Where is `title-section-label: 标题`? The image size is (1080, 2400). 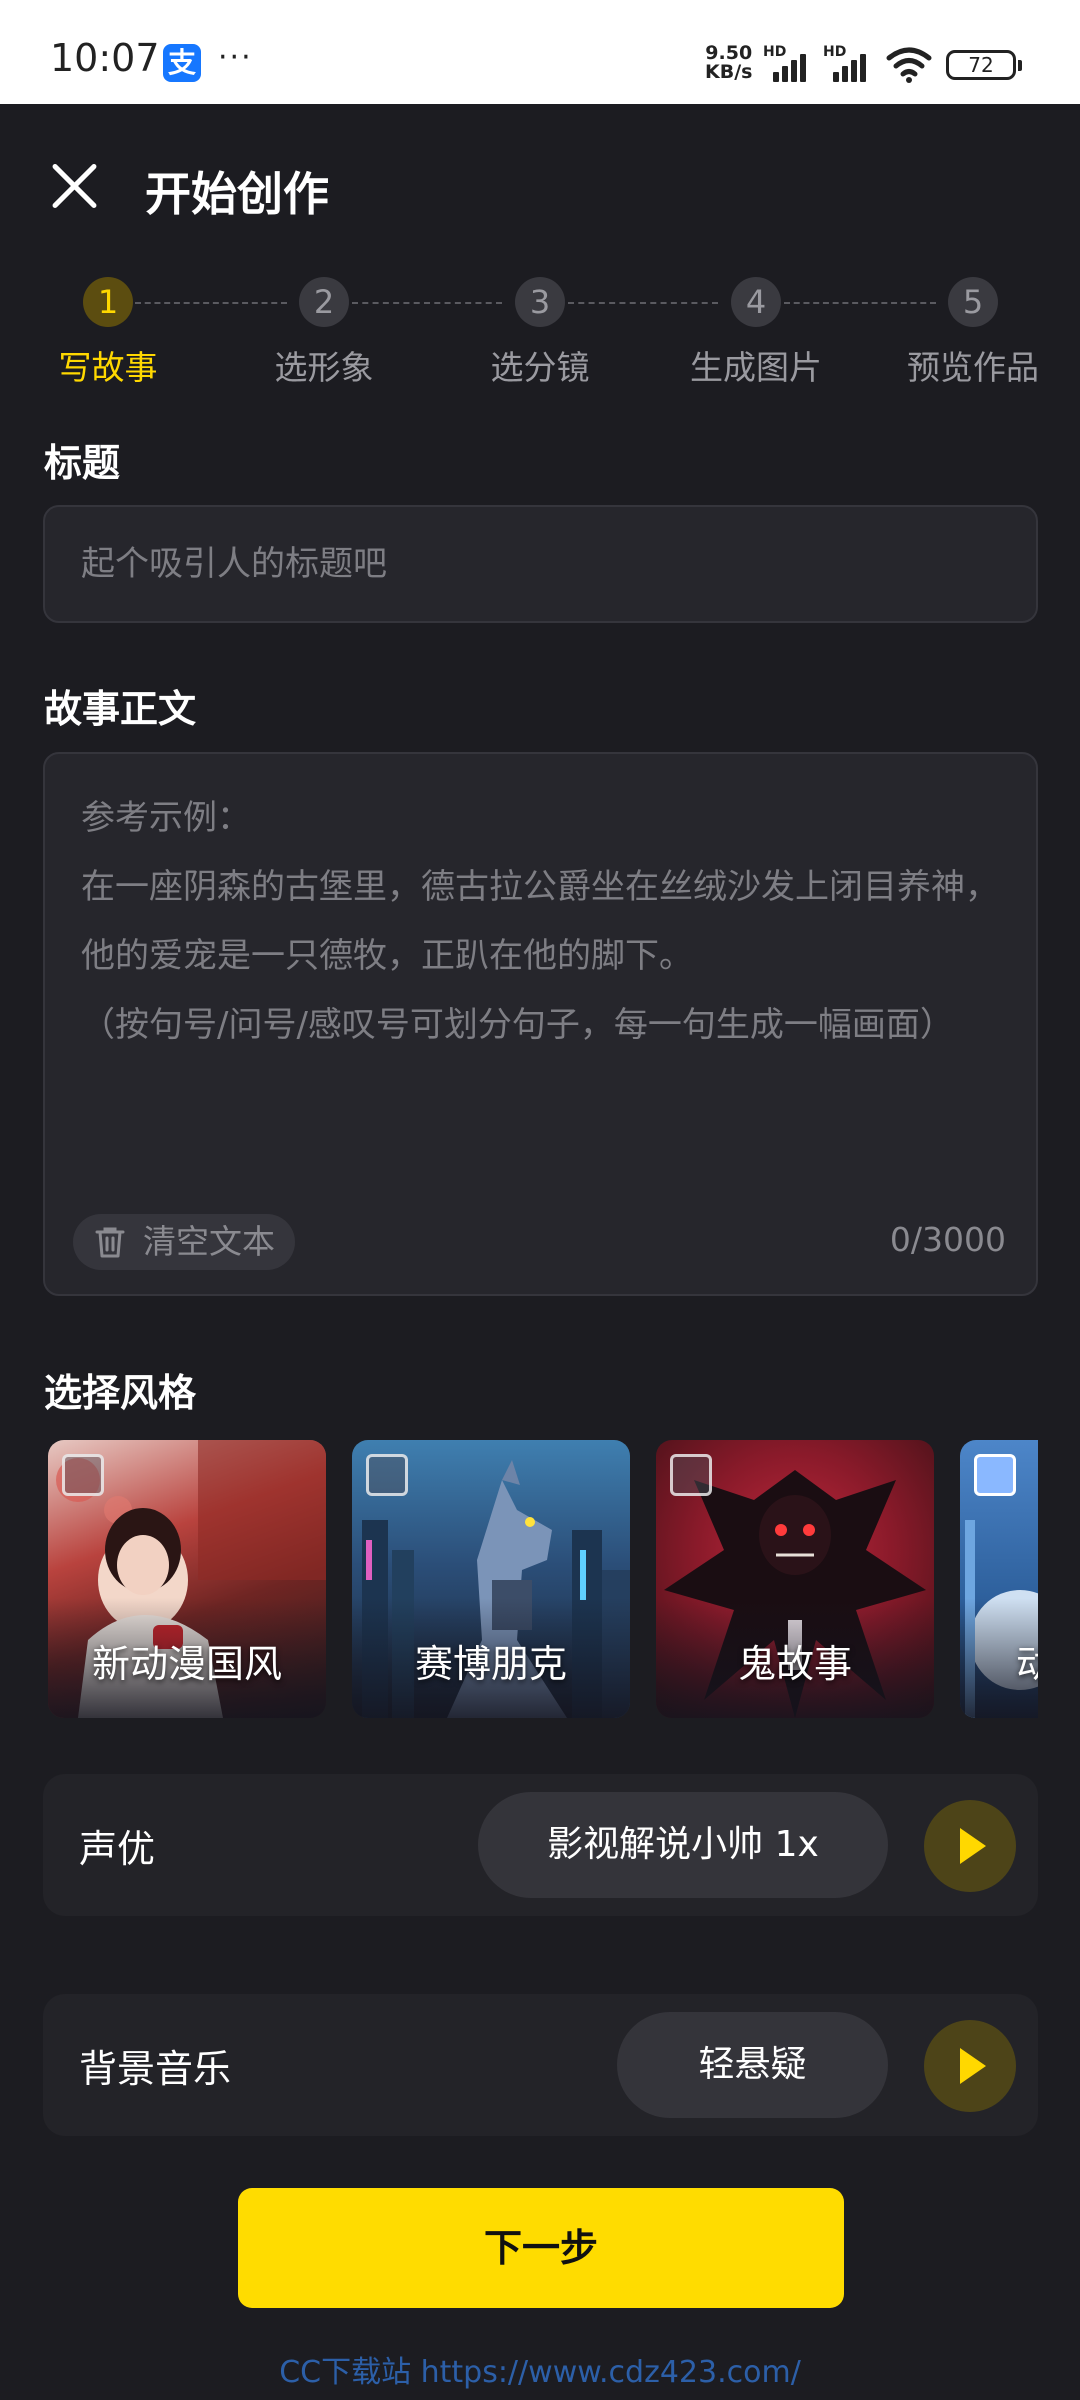
title-section-label: 标题 is located at coordinates (82, 463).